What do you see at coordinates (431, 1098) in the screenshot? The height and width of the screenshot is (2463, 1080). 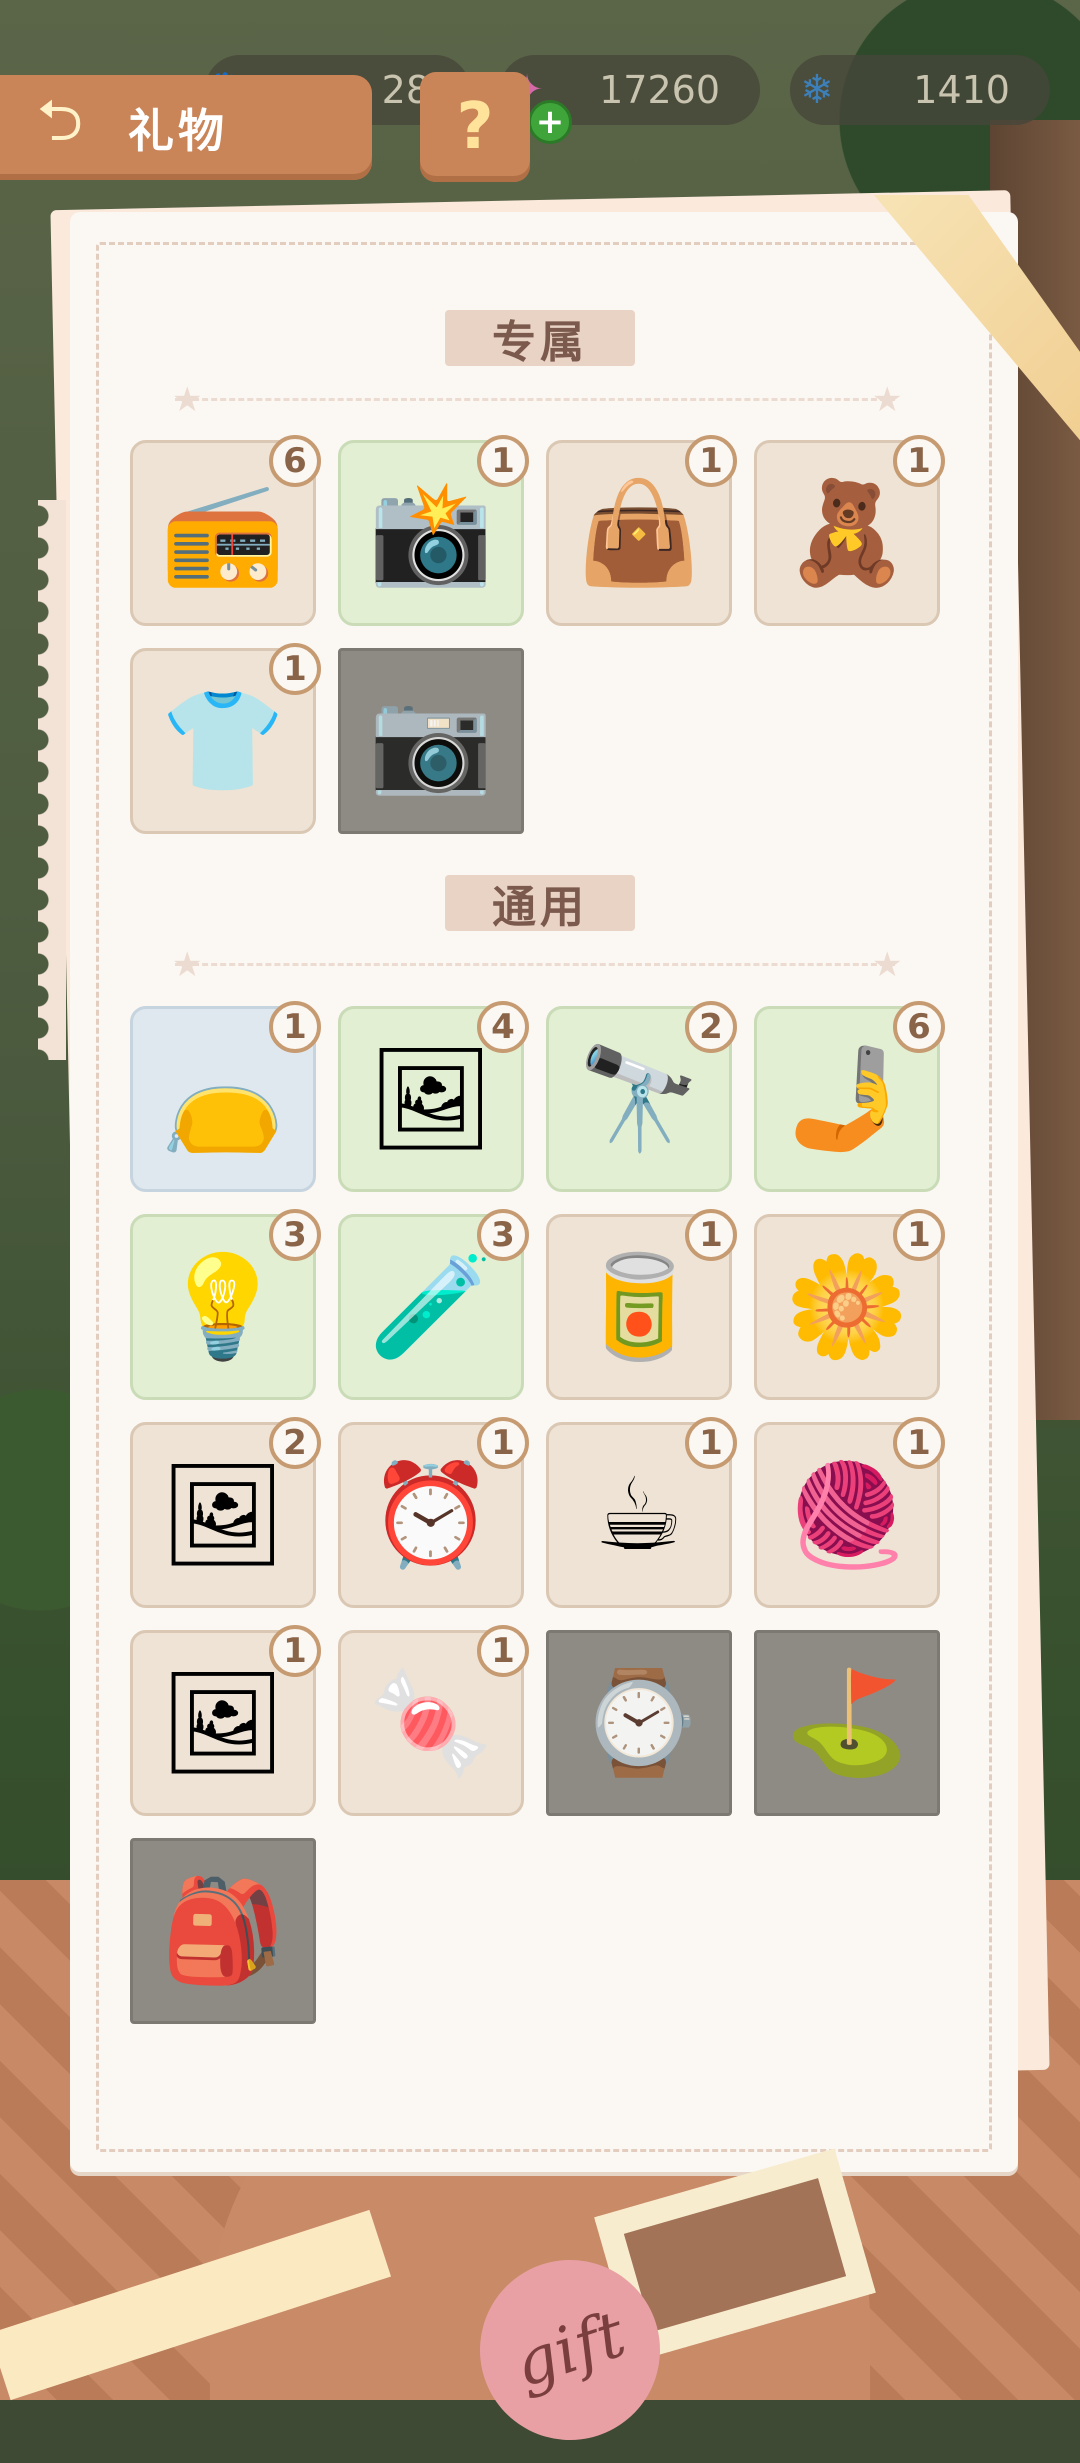 I see `easel-icon: 🖼` at bounding box center [431, 1098].